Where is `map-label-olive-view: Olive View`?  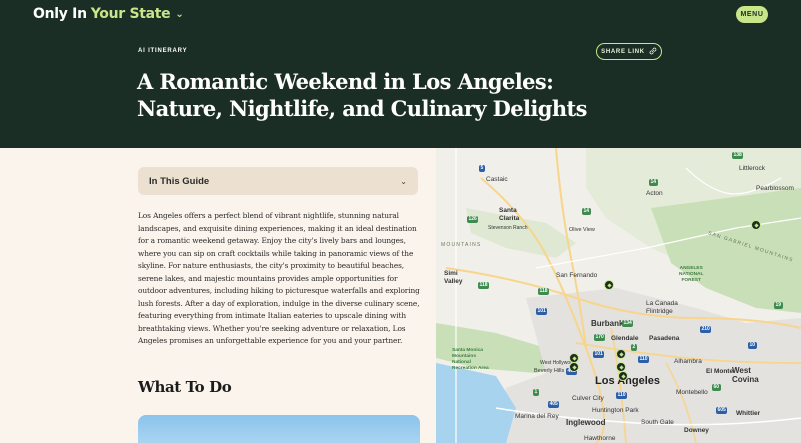
map-label-olive-view: Olive View is located at coordinates (582, 230).